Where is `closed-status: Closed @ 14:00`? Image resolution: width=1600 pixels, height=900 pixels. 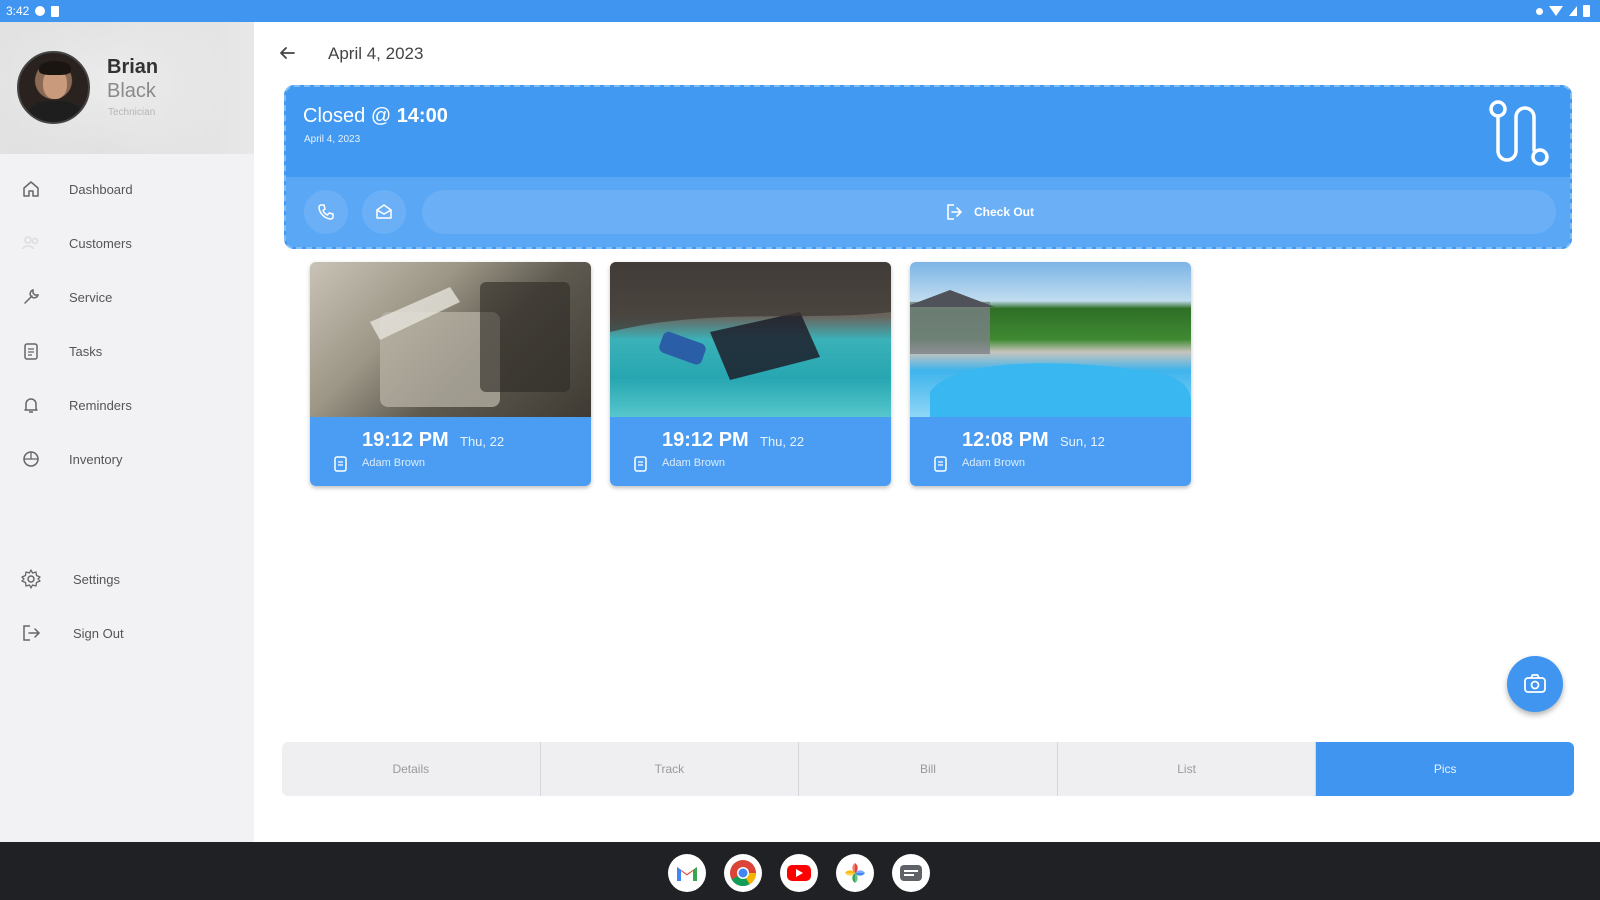
closed-status: Closed @ 14:00 is located at coordinates (375, 116).